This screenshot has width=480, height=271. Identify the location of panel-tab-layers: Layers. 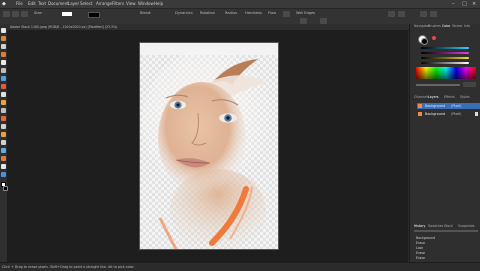
(433, 97).